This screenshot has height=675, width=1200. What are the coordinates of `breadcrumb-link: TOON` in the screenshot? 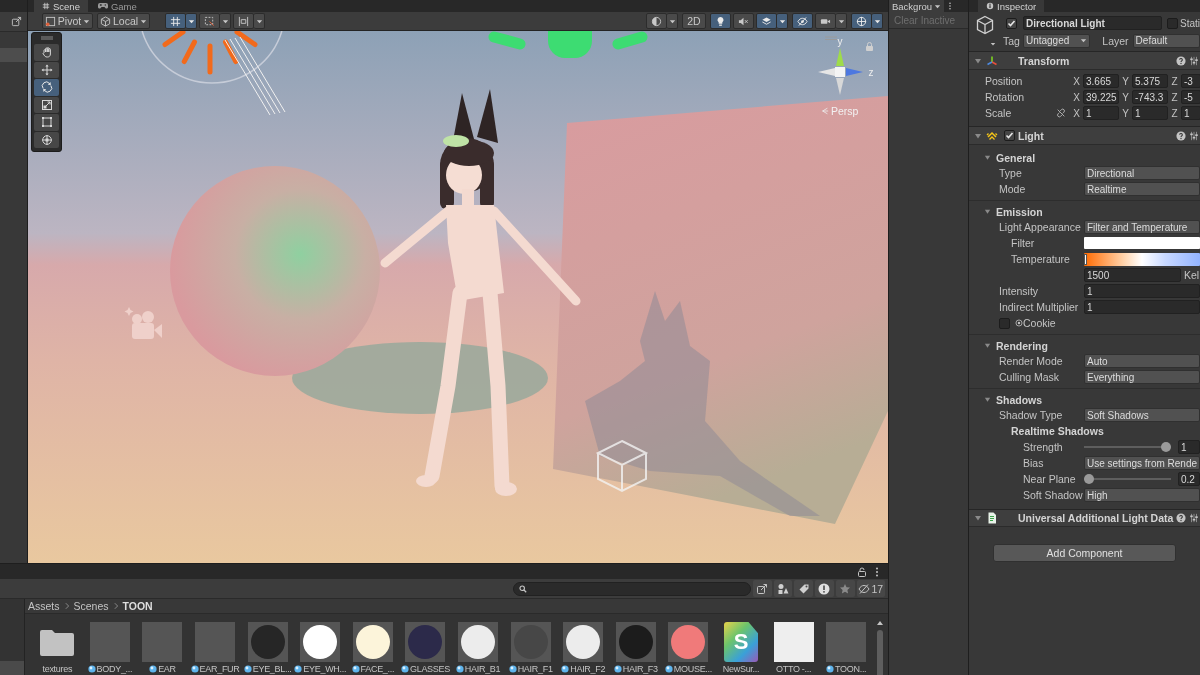 It's located at (137, 606).